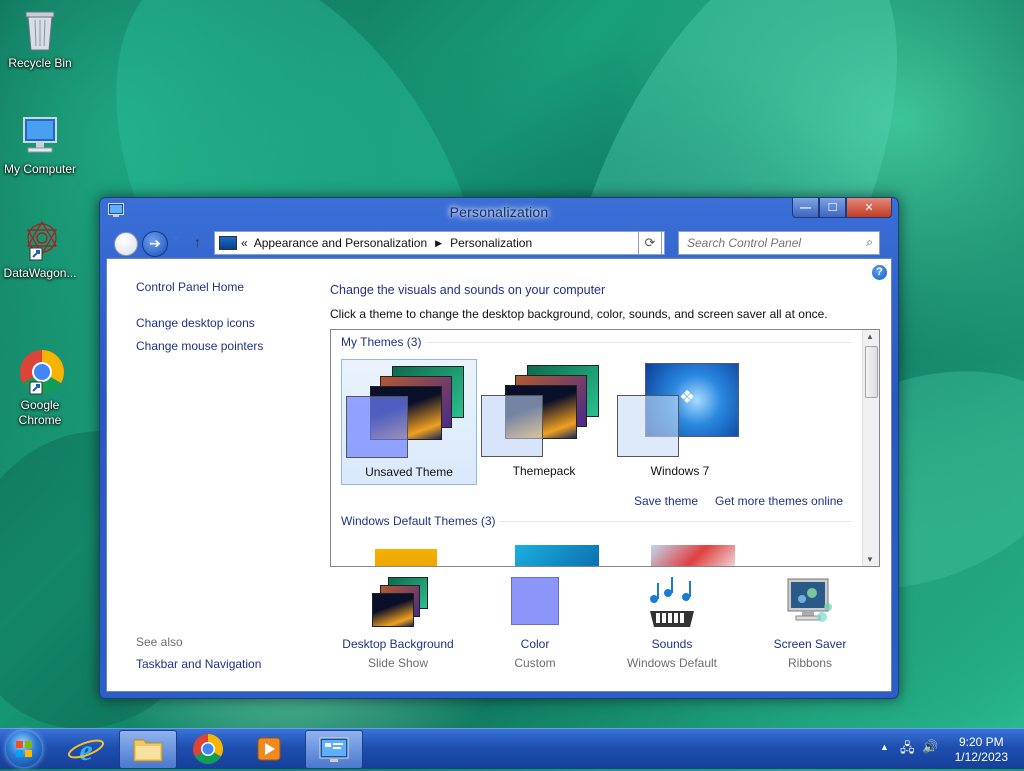  What do you see at coordinates (981, 757) in the screenshot?
I see `clock-date: 1/12/2023` at bounding box center [981, 757].